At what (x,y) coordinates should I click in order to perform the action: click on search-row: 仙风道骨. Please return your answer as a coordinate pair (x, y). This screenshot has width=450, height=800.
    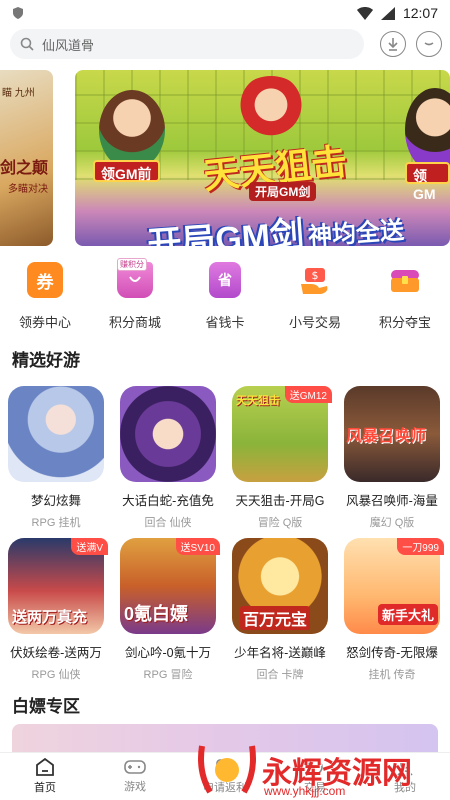
    Looking at the image, I should click on (225, 44).